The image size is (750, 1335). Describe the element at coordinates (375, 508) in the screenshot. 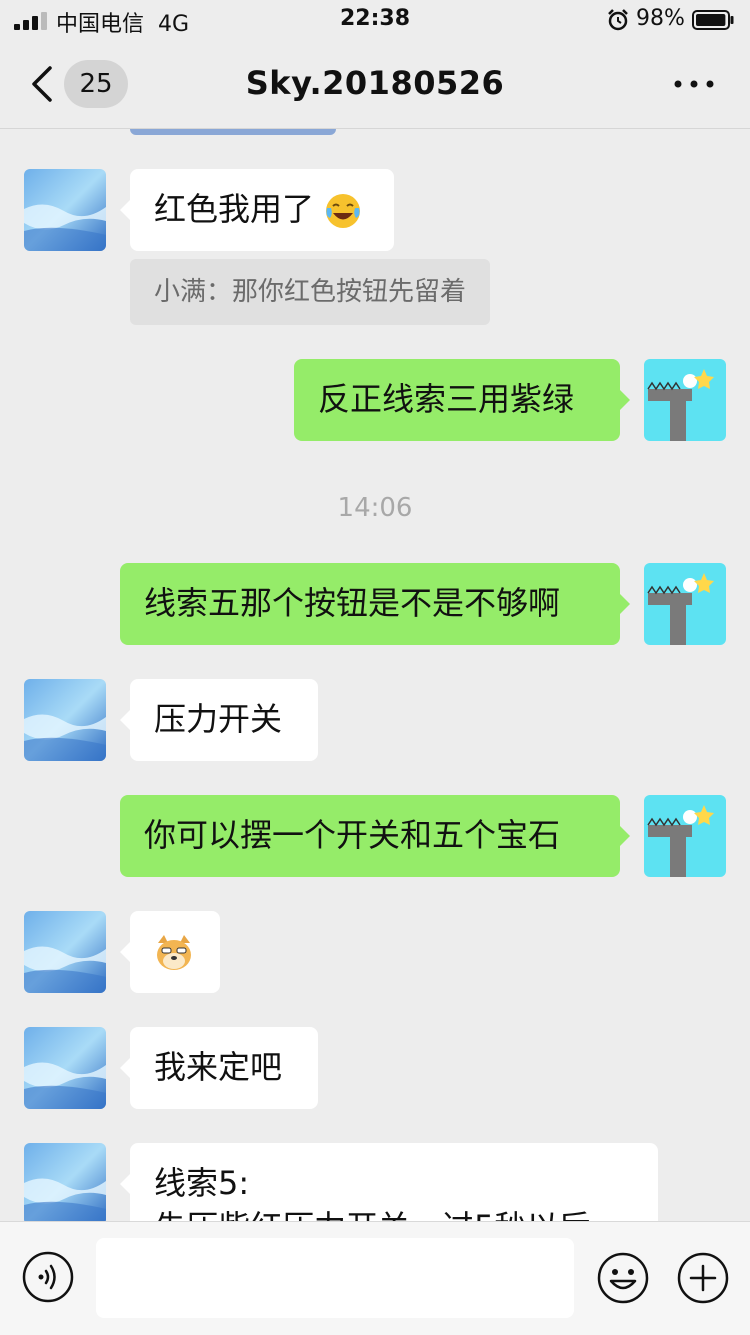

I see `message-timestamp: 14:06` at that location.